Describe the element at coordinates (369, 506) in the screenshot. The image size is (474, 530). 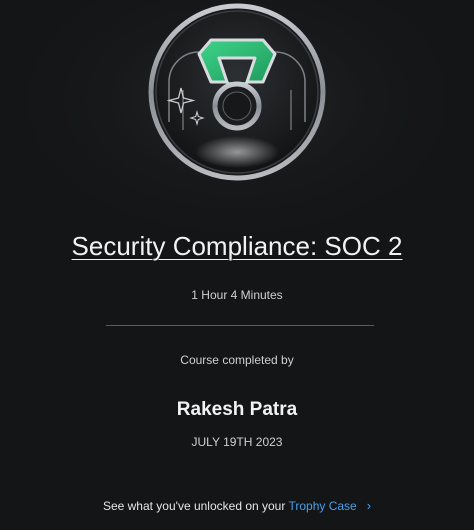
I see `chevron-right-icon: ›` at that location.